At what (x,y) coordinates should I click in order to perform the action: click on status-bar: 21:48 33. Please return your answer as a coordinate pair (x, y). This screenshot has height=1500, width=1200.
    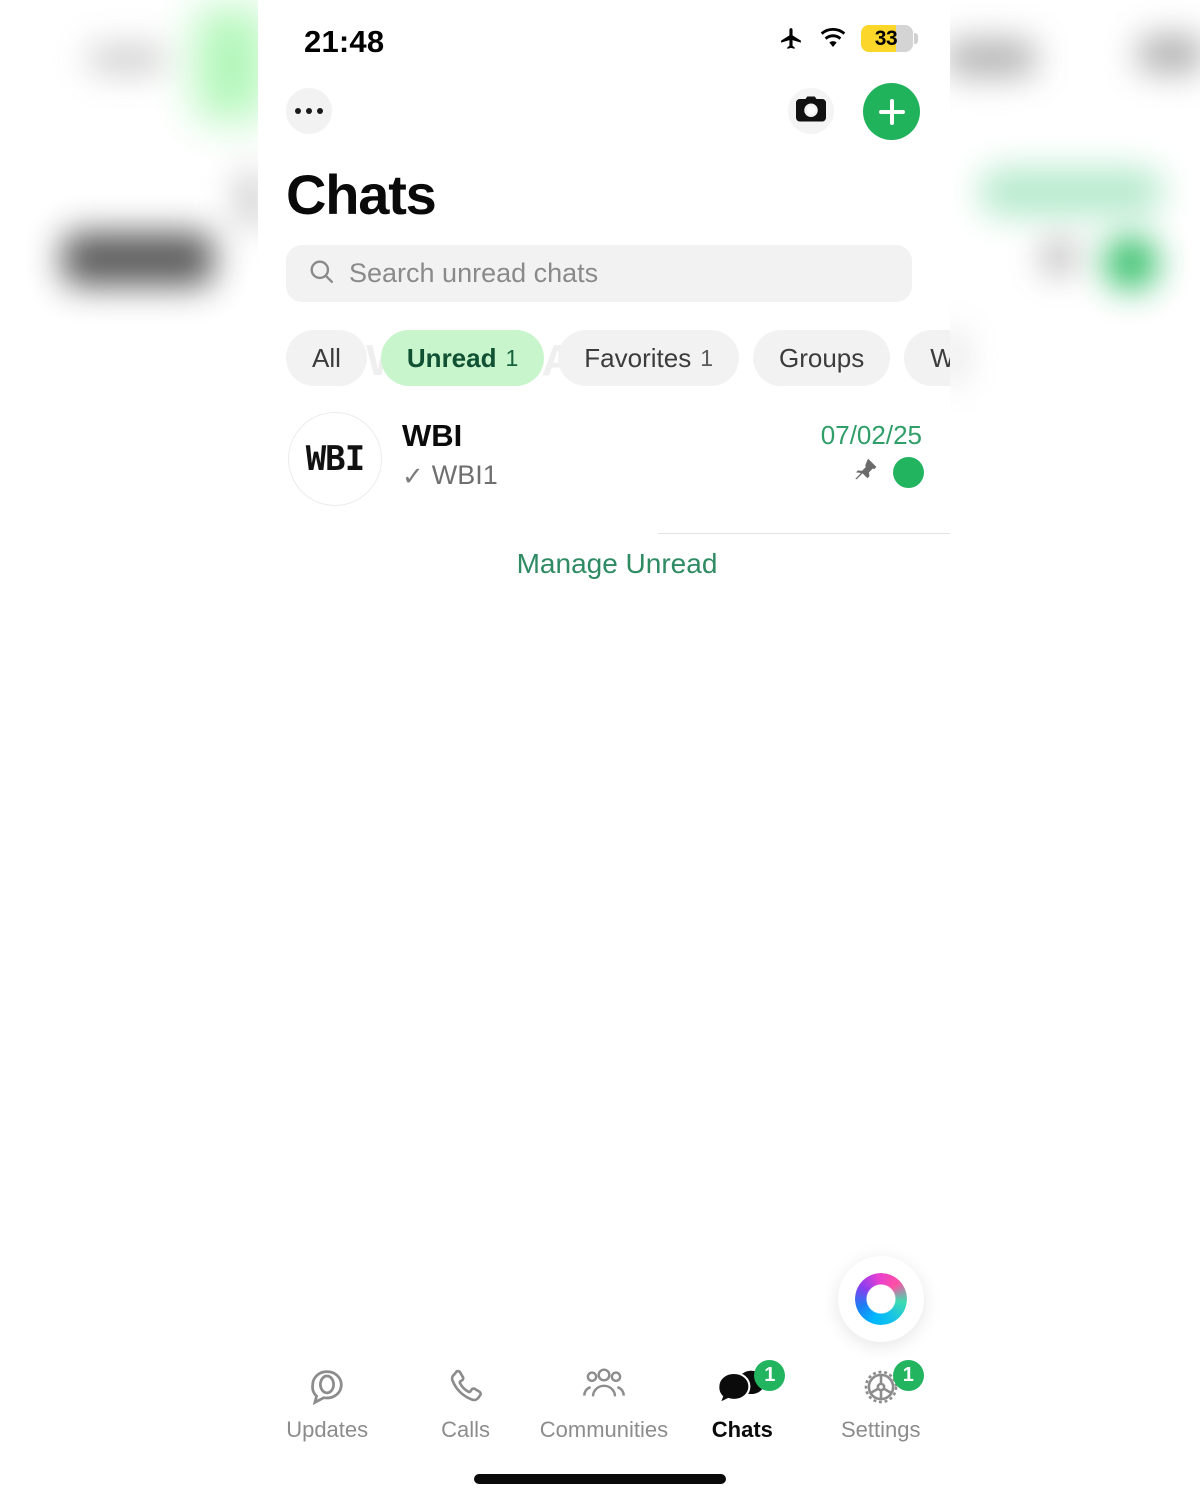
    Looking at the image, I should click on (604, 40).